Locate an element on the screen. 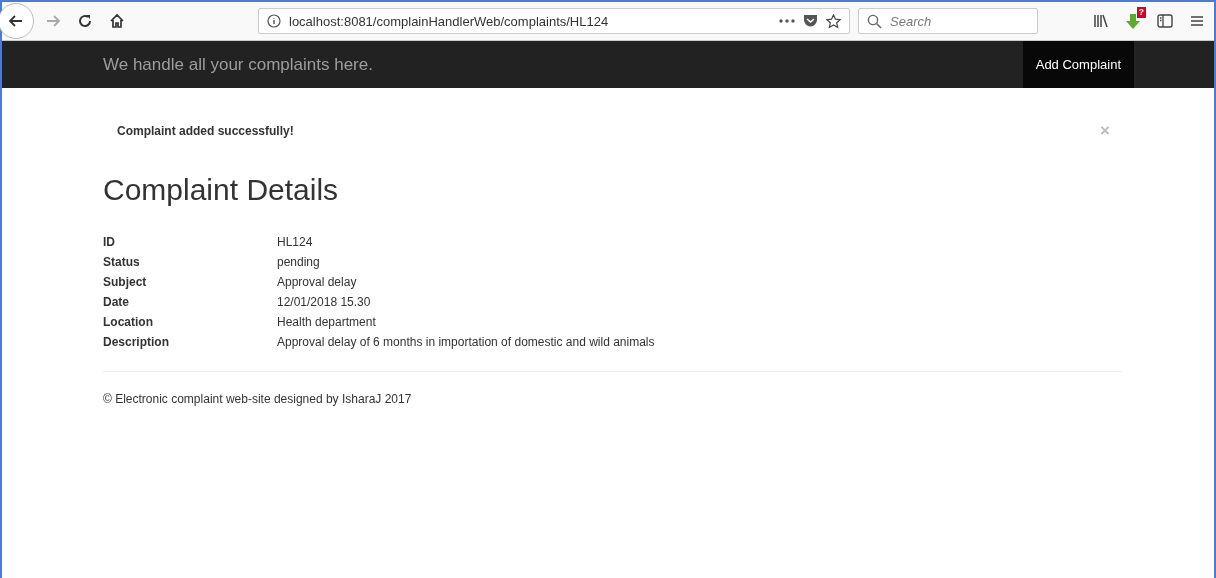  detail-label: Status is located at coordinates (122, 262).